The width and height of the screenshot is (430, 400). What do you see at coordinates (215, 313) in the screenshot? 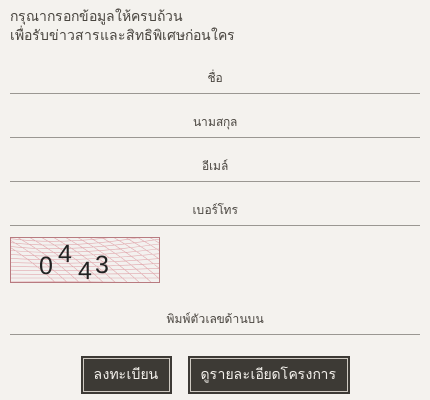
I see `input-field: พิมพ์ตัวเลขด้านบน` at bounding box center [215, 313].